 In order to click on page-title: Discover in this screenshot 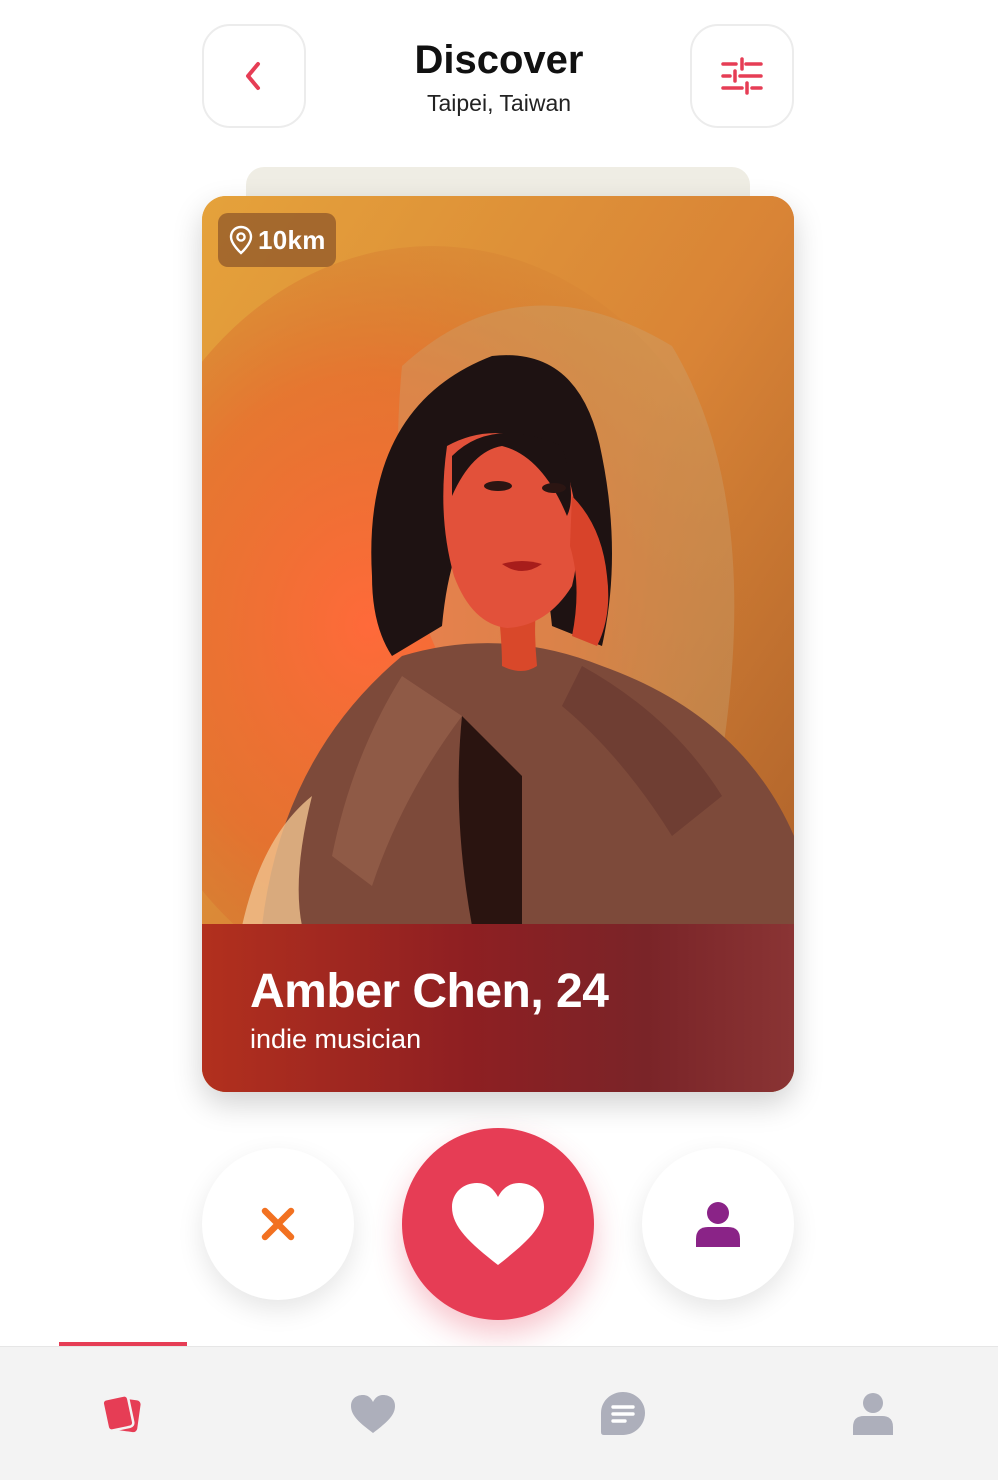, I will do `click(499, 60)`.